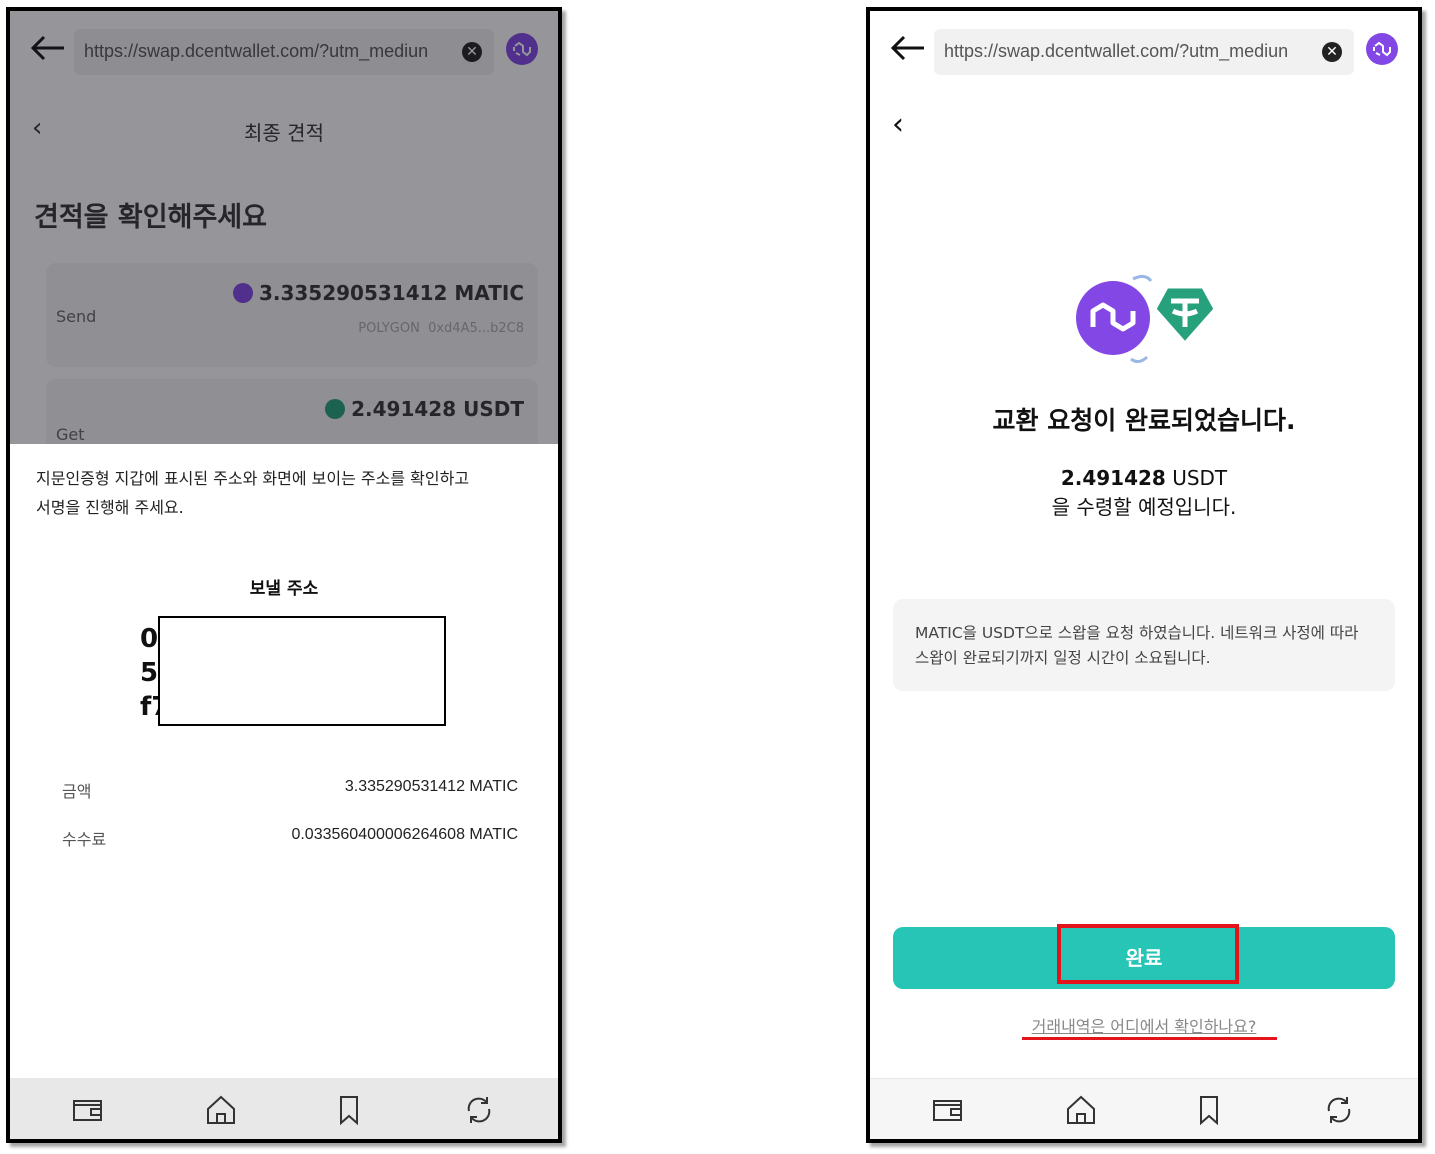 This screenshot has width=1435, height=1154. What do you see at coordinates (1144, 478) in the screenshot?
I see `receive-amount: 2.491428 USDT` at bounding box center [1144, 478].